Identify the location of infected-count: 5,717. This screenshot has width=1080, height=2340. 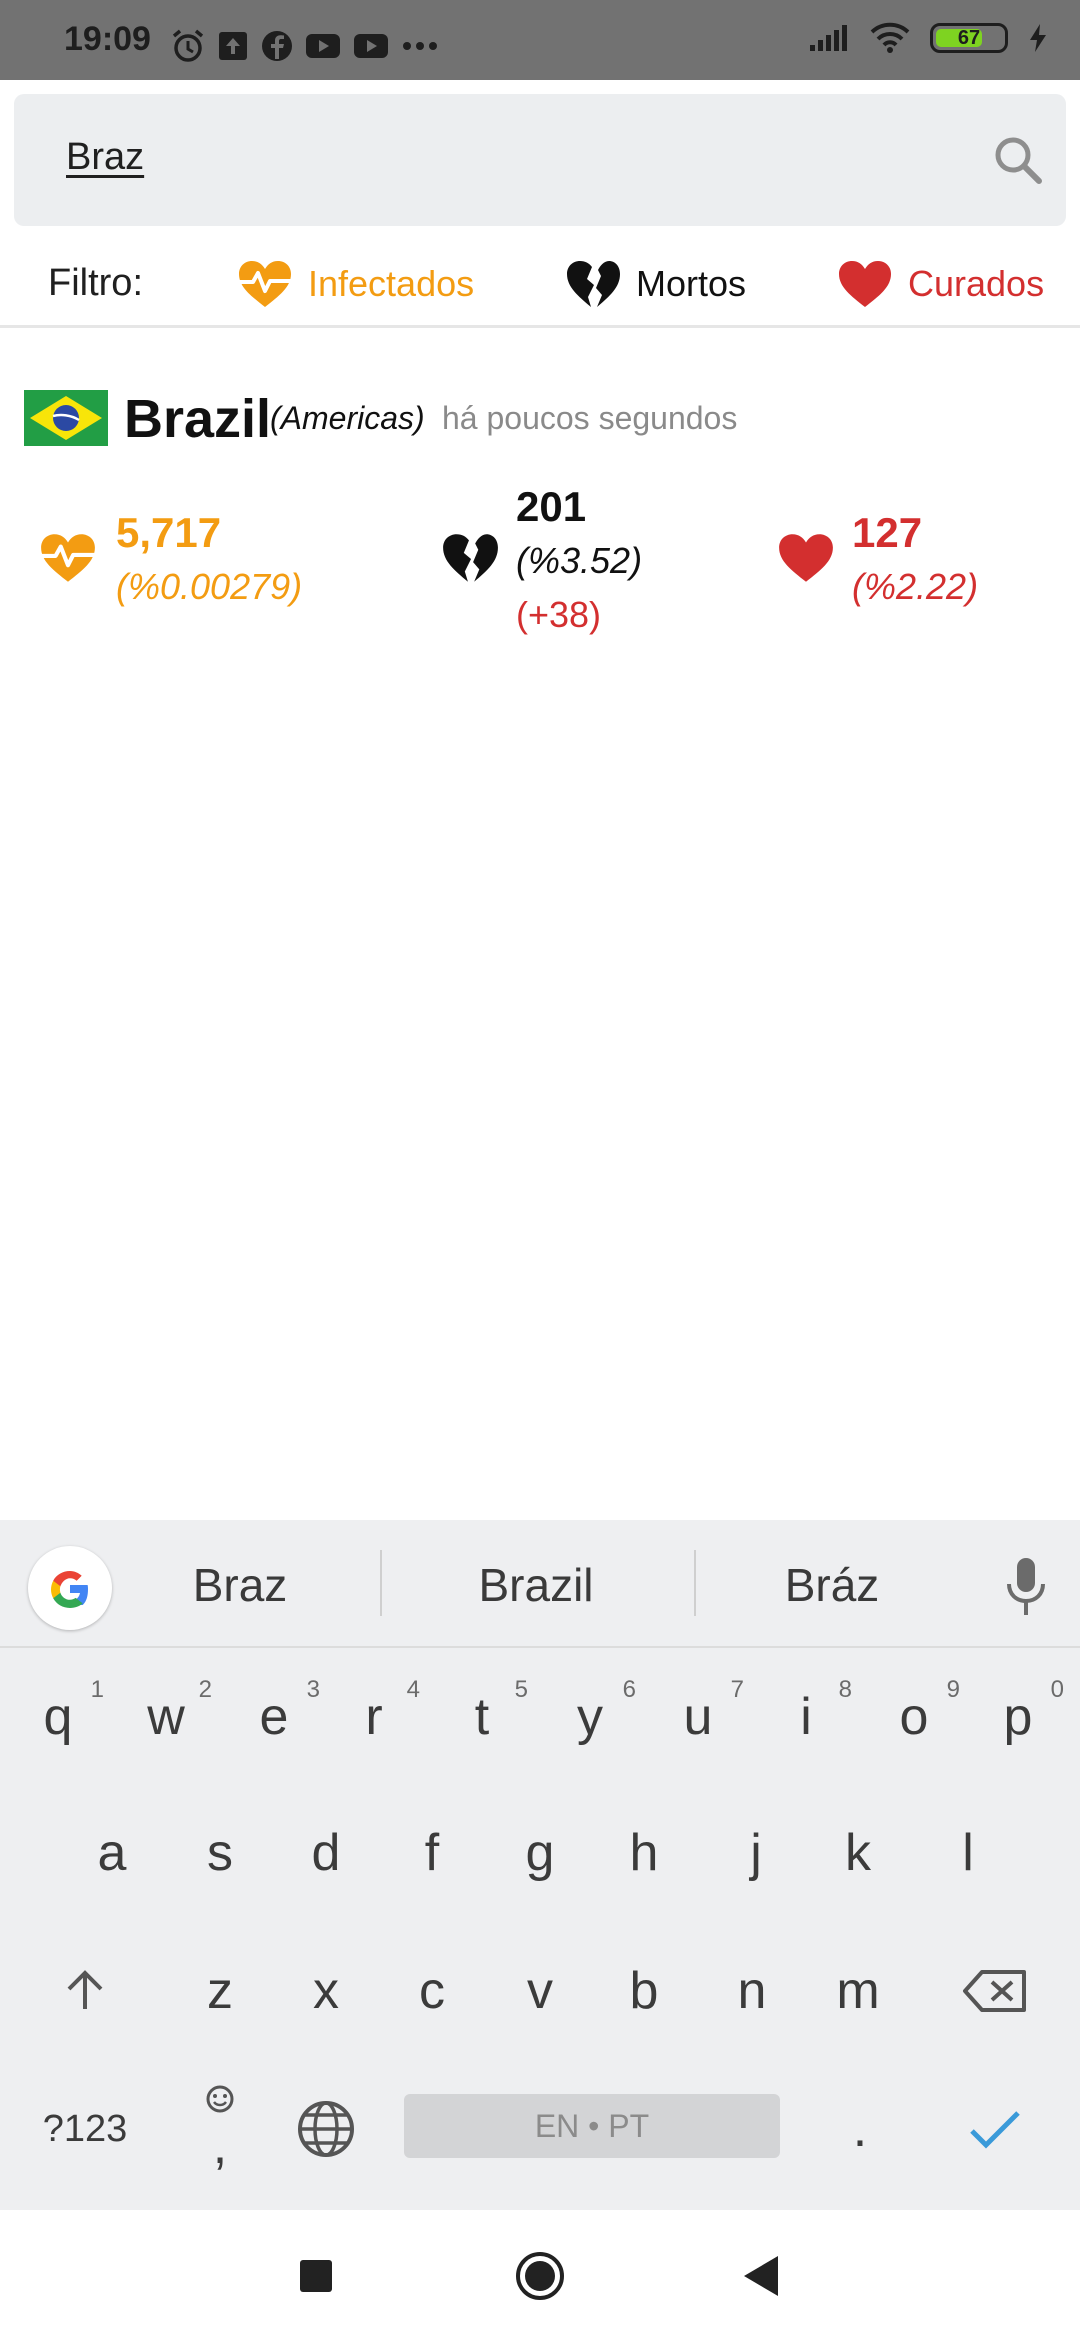
(169, 532).